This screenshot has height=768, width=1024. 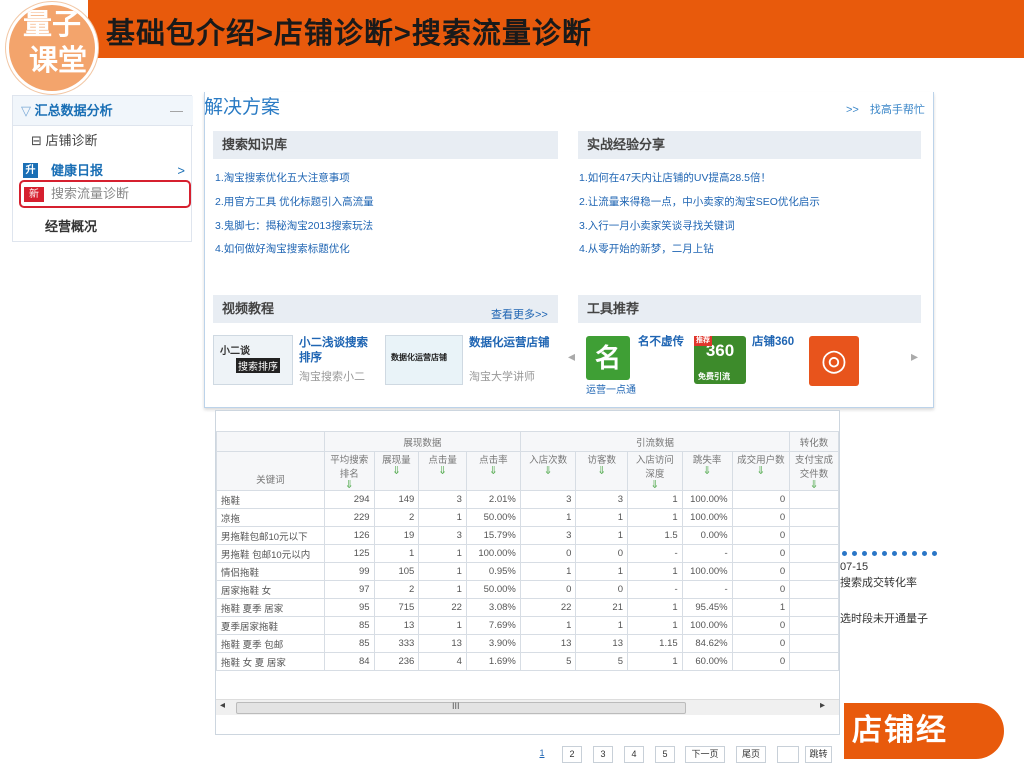 What do you see at coordinates (493, 625) in the screenshot?
I see `table-cell: 7.69%` at bounding box center [493, 625].